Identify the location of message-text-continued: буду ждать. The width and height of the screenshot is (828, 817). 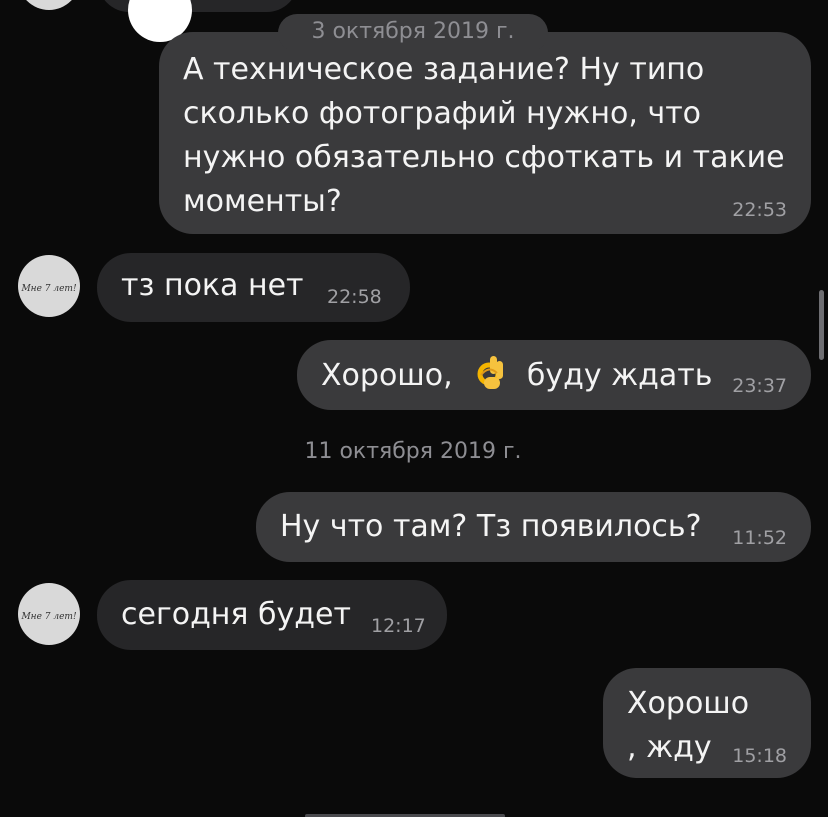
(615, 375).